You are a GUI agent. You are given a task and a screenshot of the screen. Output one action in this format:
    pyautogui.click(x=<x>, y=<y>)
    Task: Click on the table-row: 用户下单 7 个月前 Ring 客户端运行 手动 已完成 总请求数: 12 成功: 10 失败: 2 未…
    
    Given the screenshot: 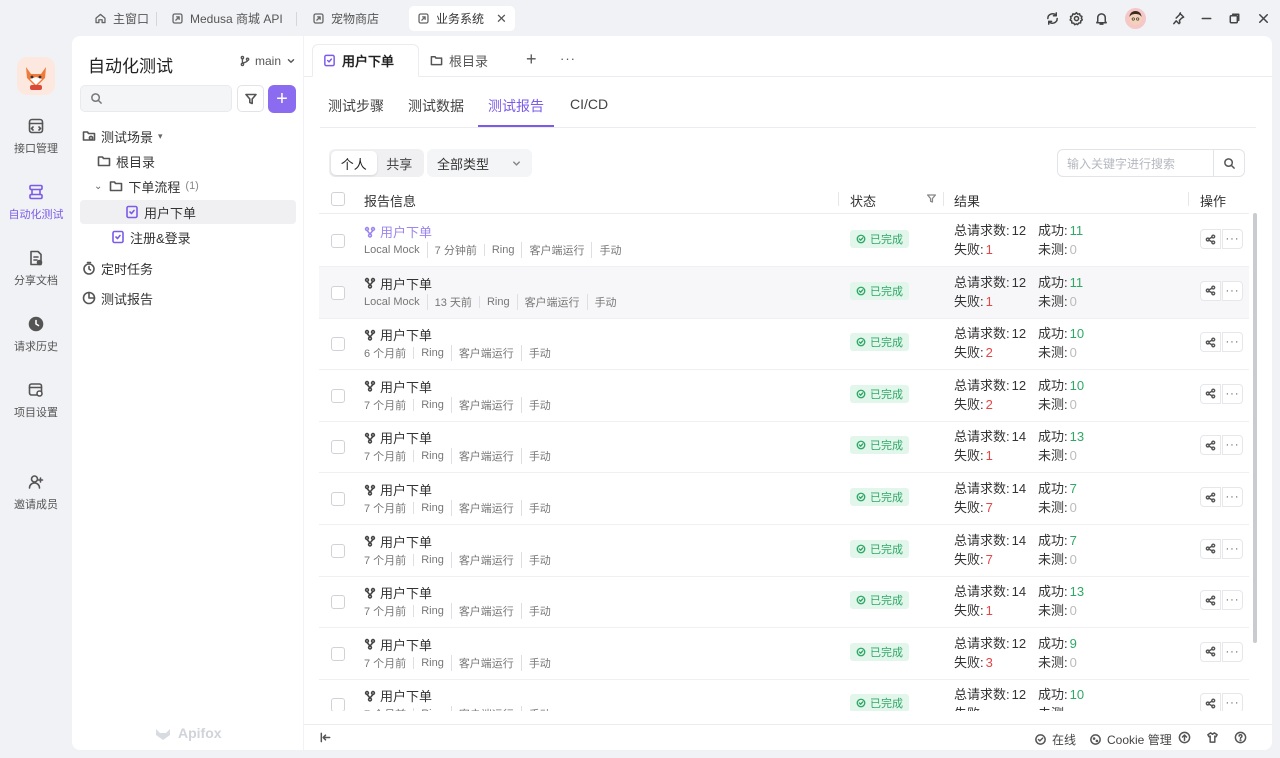 What is the action you would take?
    pyautogui.click(x=784, y=396)
    